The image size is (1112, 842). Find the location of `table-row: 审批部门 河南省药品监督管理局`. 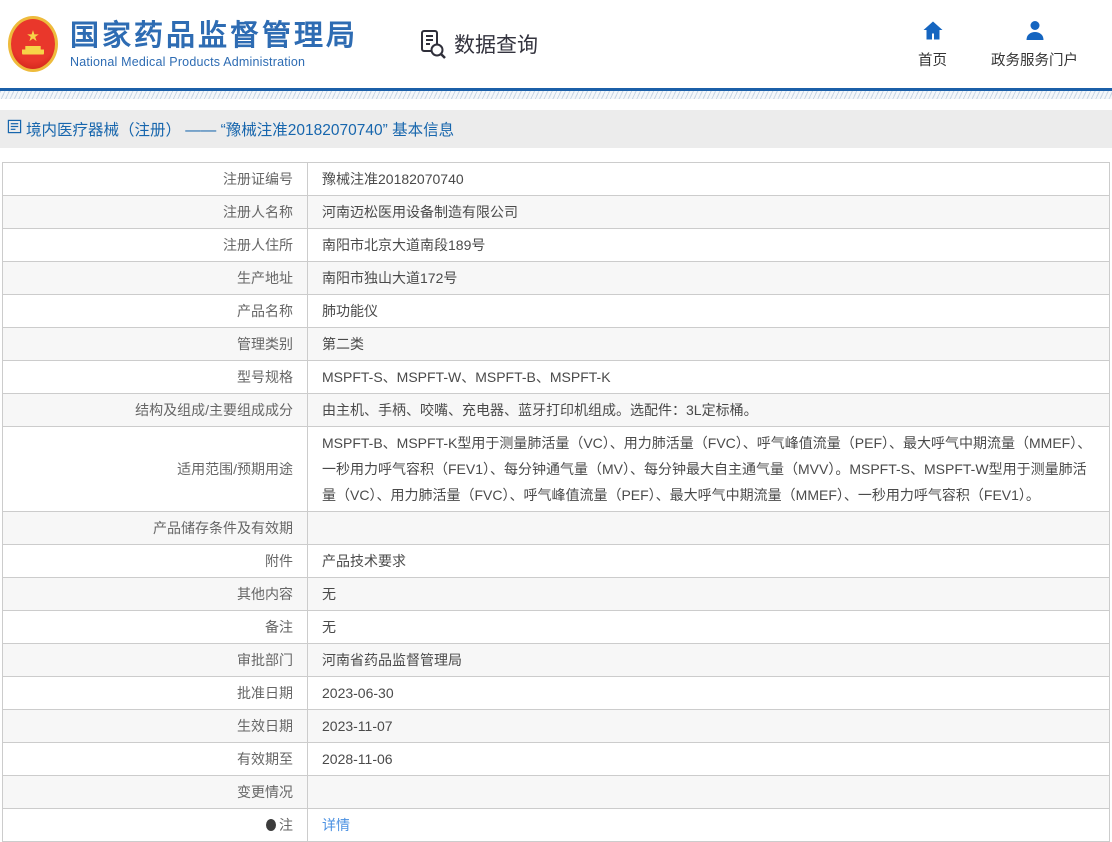

table-row: 审批部门 河南省药品监督管理局 is located at coordinates (556, 660).